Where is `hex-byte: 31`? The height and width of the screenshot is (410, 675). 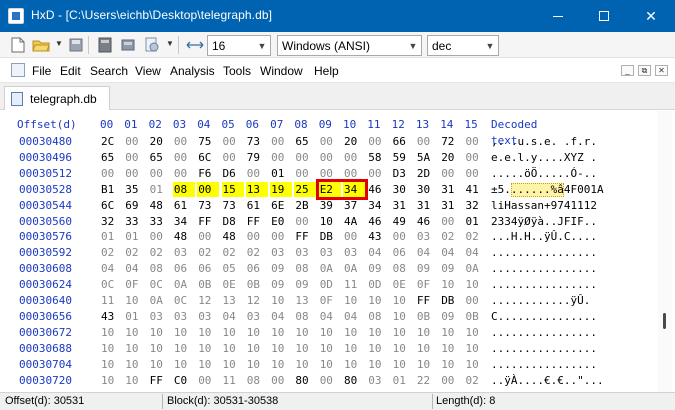 hex-byte: 31 is located at coordinates (427, 205).